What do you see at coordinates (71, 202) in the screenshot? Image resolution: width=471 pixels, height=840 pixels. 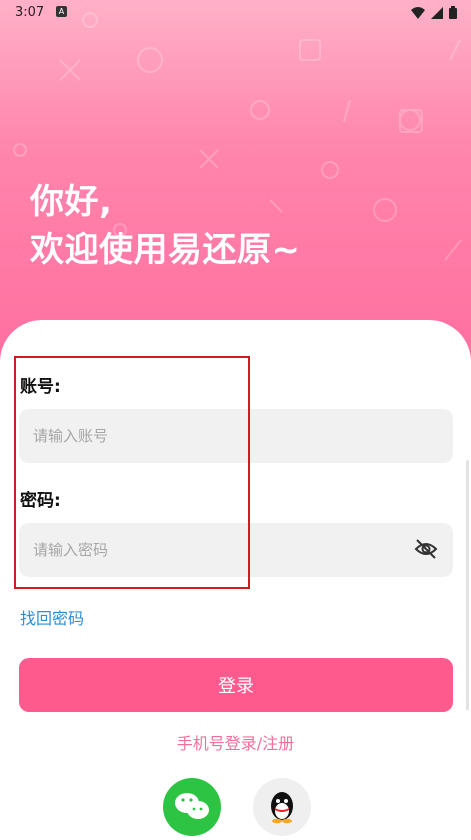 I see `greeting-line-1: 你好,` at bounding box center [71, 202].